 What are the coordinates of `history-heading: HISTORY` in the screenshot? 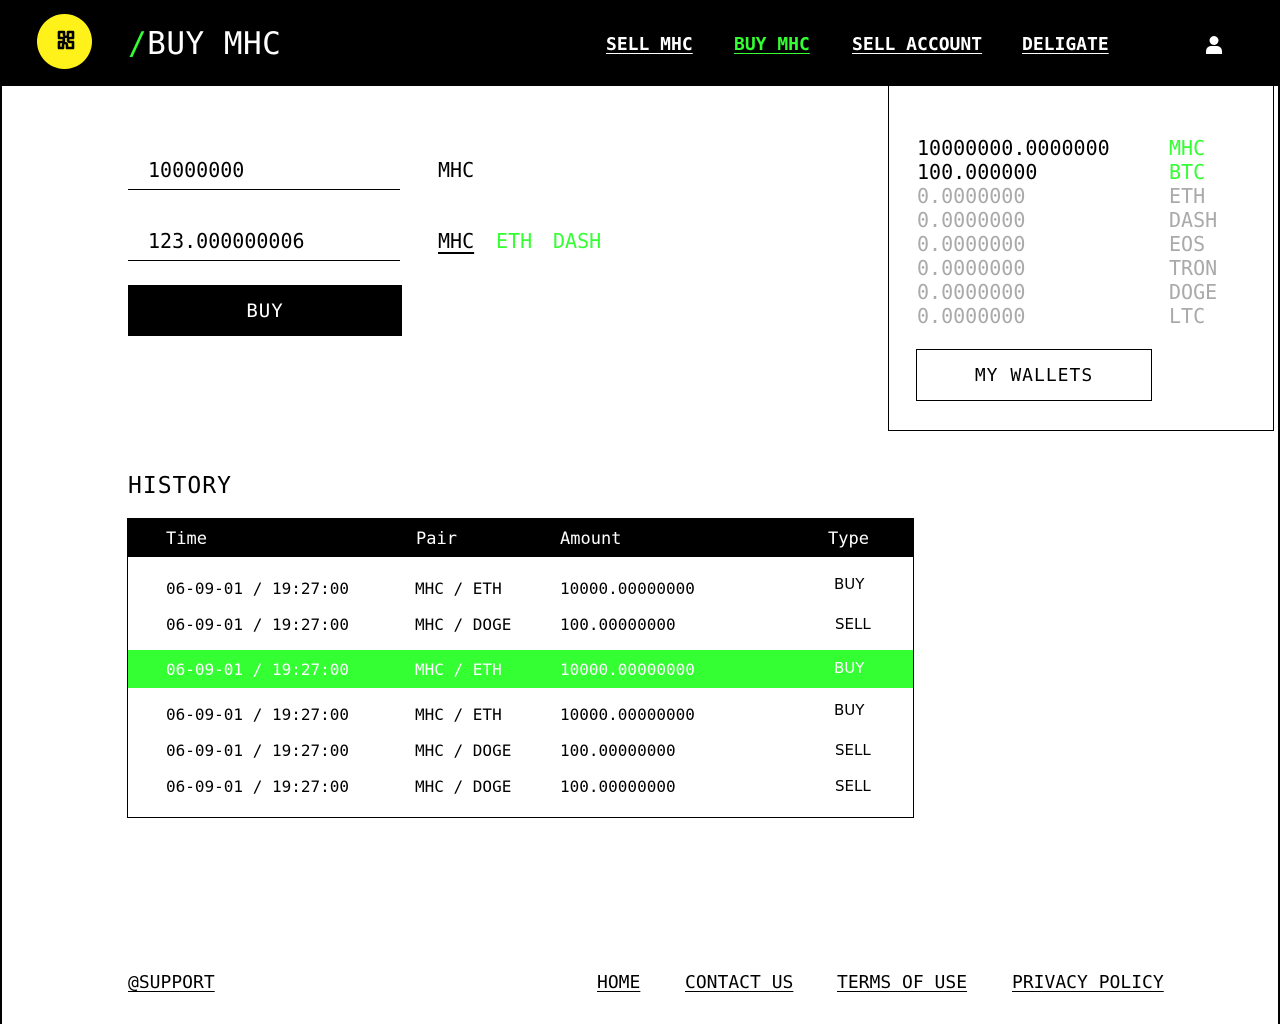 It's located at (180, 486).